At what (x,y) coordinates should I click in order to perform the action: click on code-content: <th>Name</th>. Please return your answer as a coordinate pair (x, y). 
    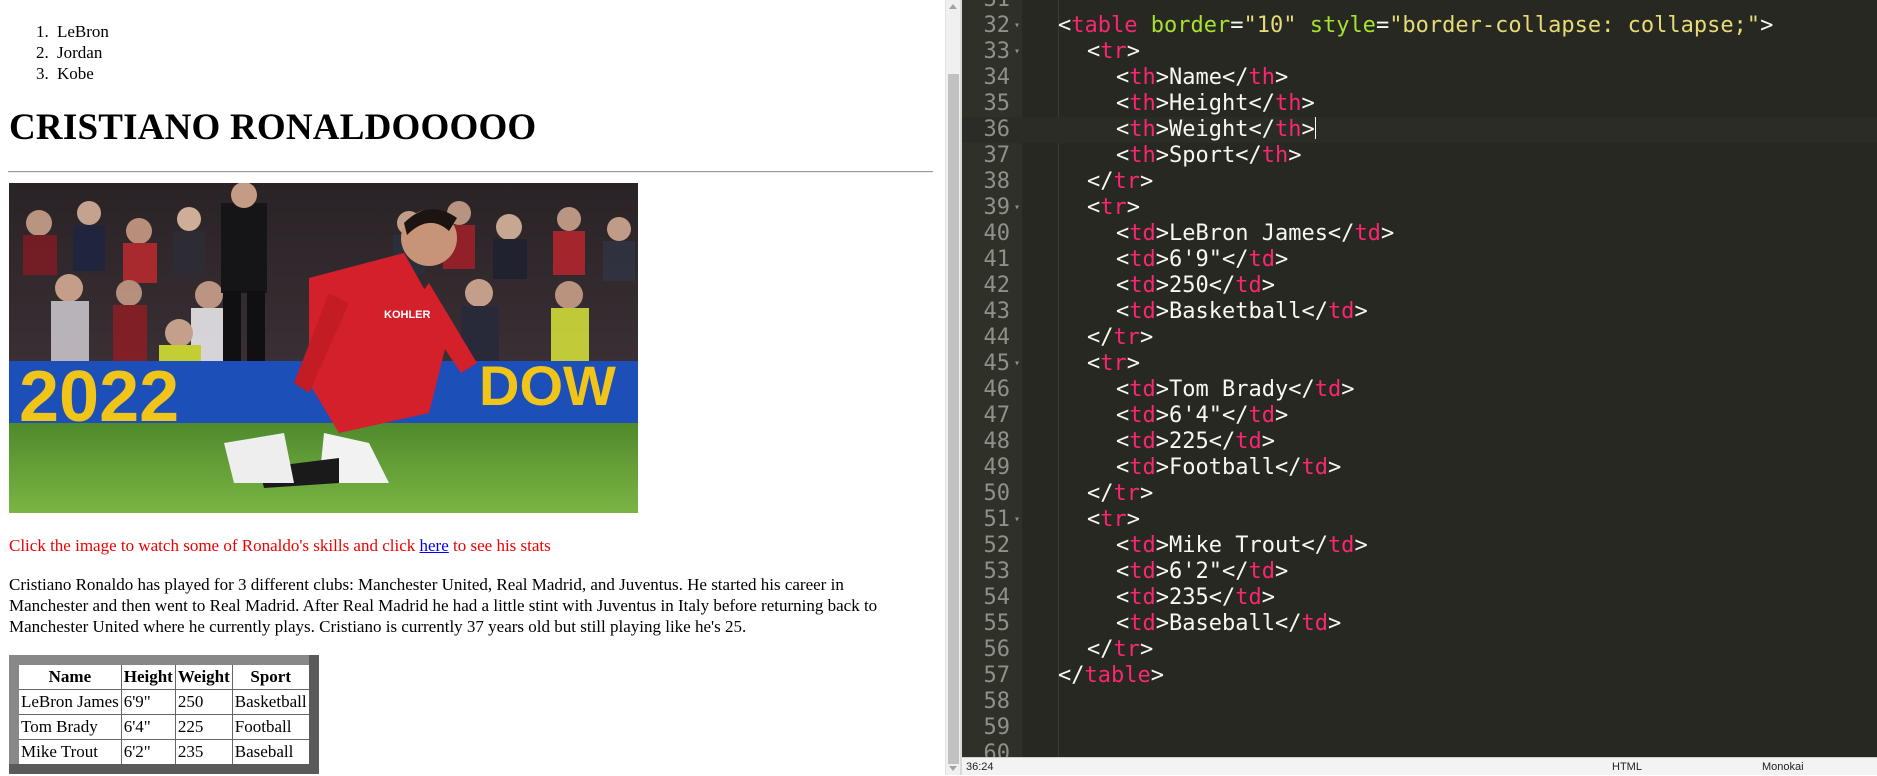
    Looking at the image, I should click on (1202, 78).